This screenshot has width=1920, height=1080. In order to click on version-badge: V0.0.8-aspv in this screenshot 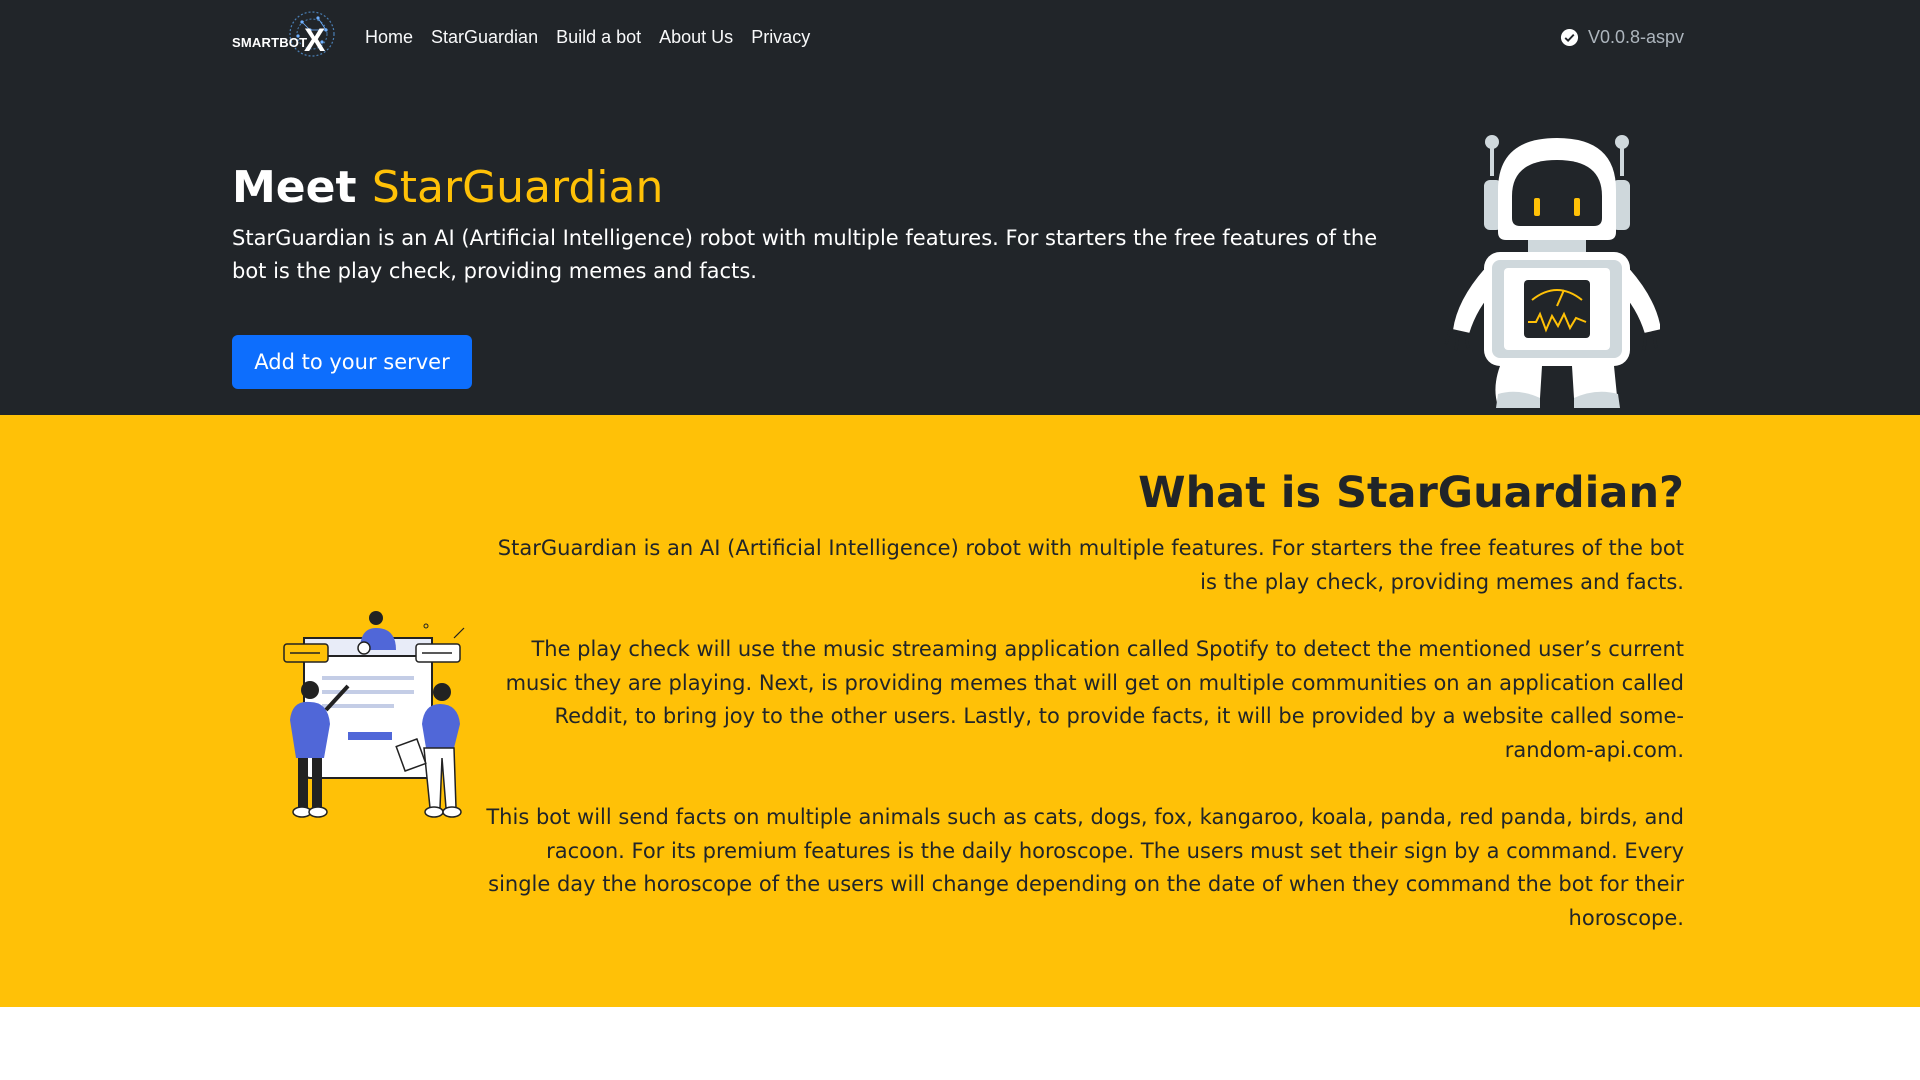, I will do `click(1622, 37)`.